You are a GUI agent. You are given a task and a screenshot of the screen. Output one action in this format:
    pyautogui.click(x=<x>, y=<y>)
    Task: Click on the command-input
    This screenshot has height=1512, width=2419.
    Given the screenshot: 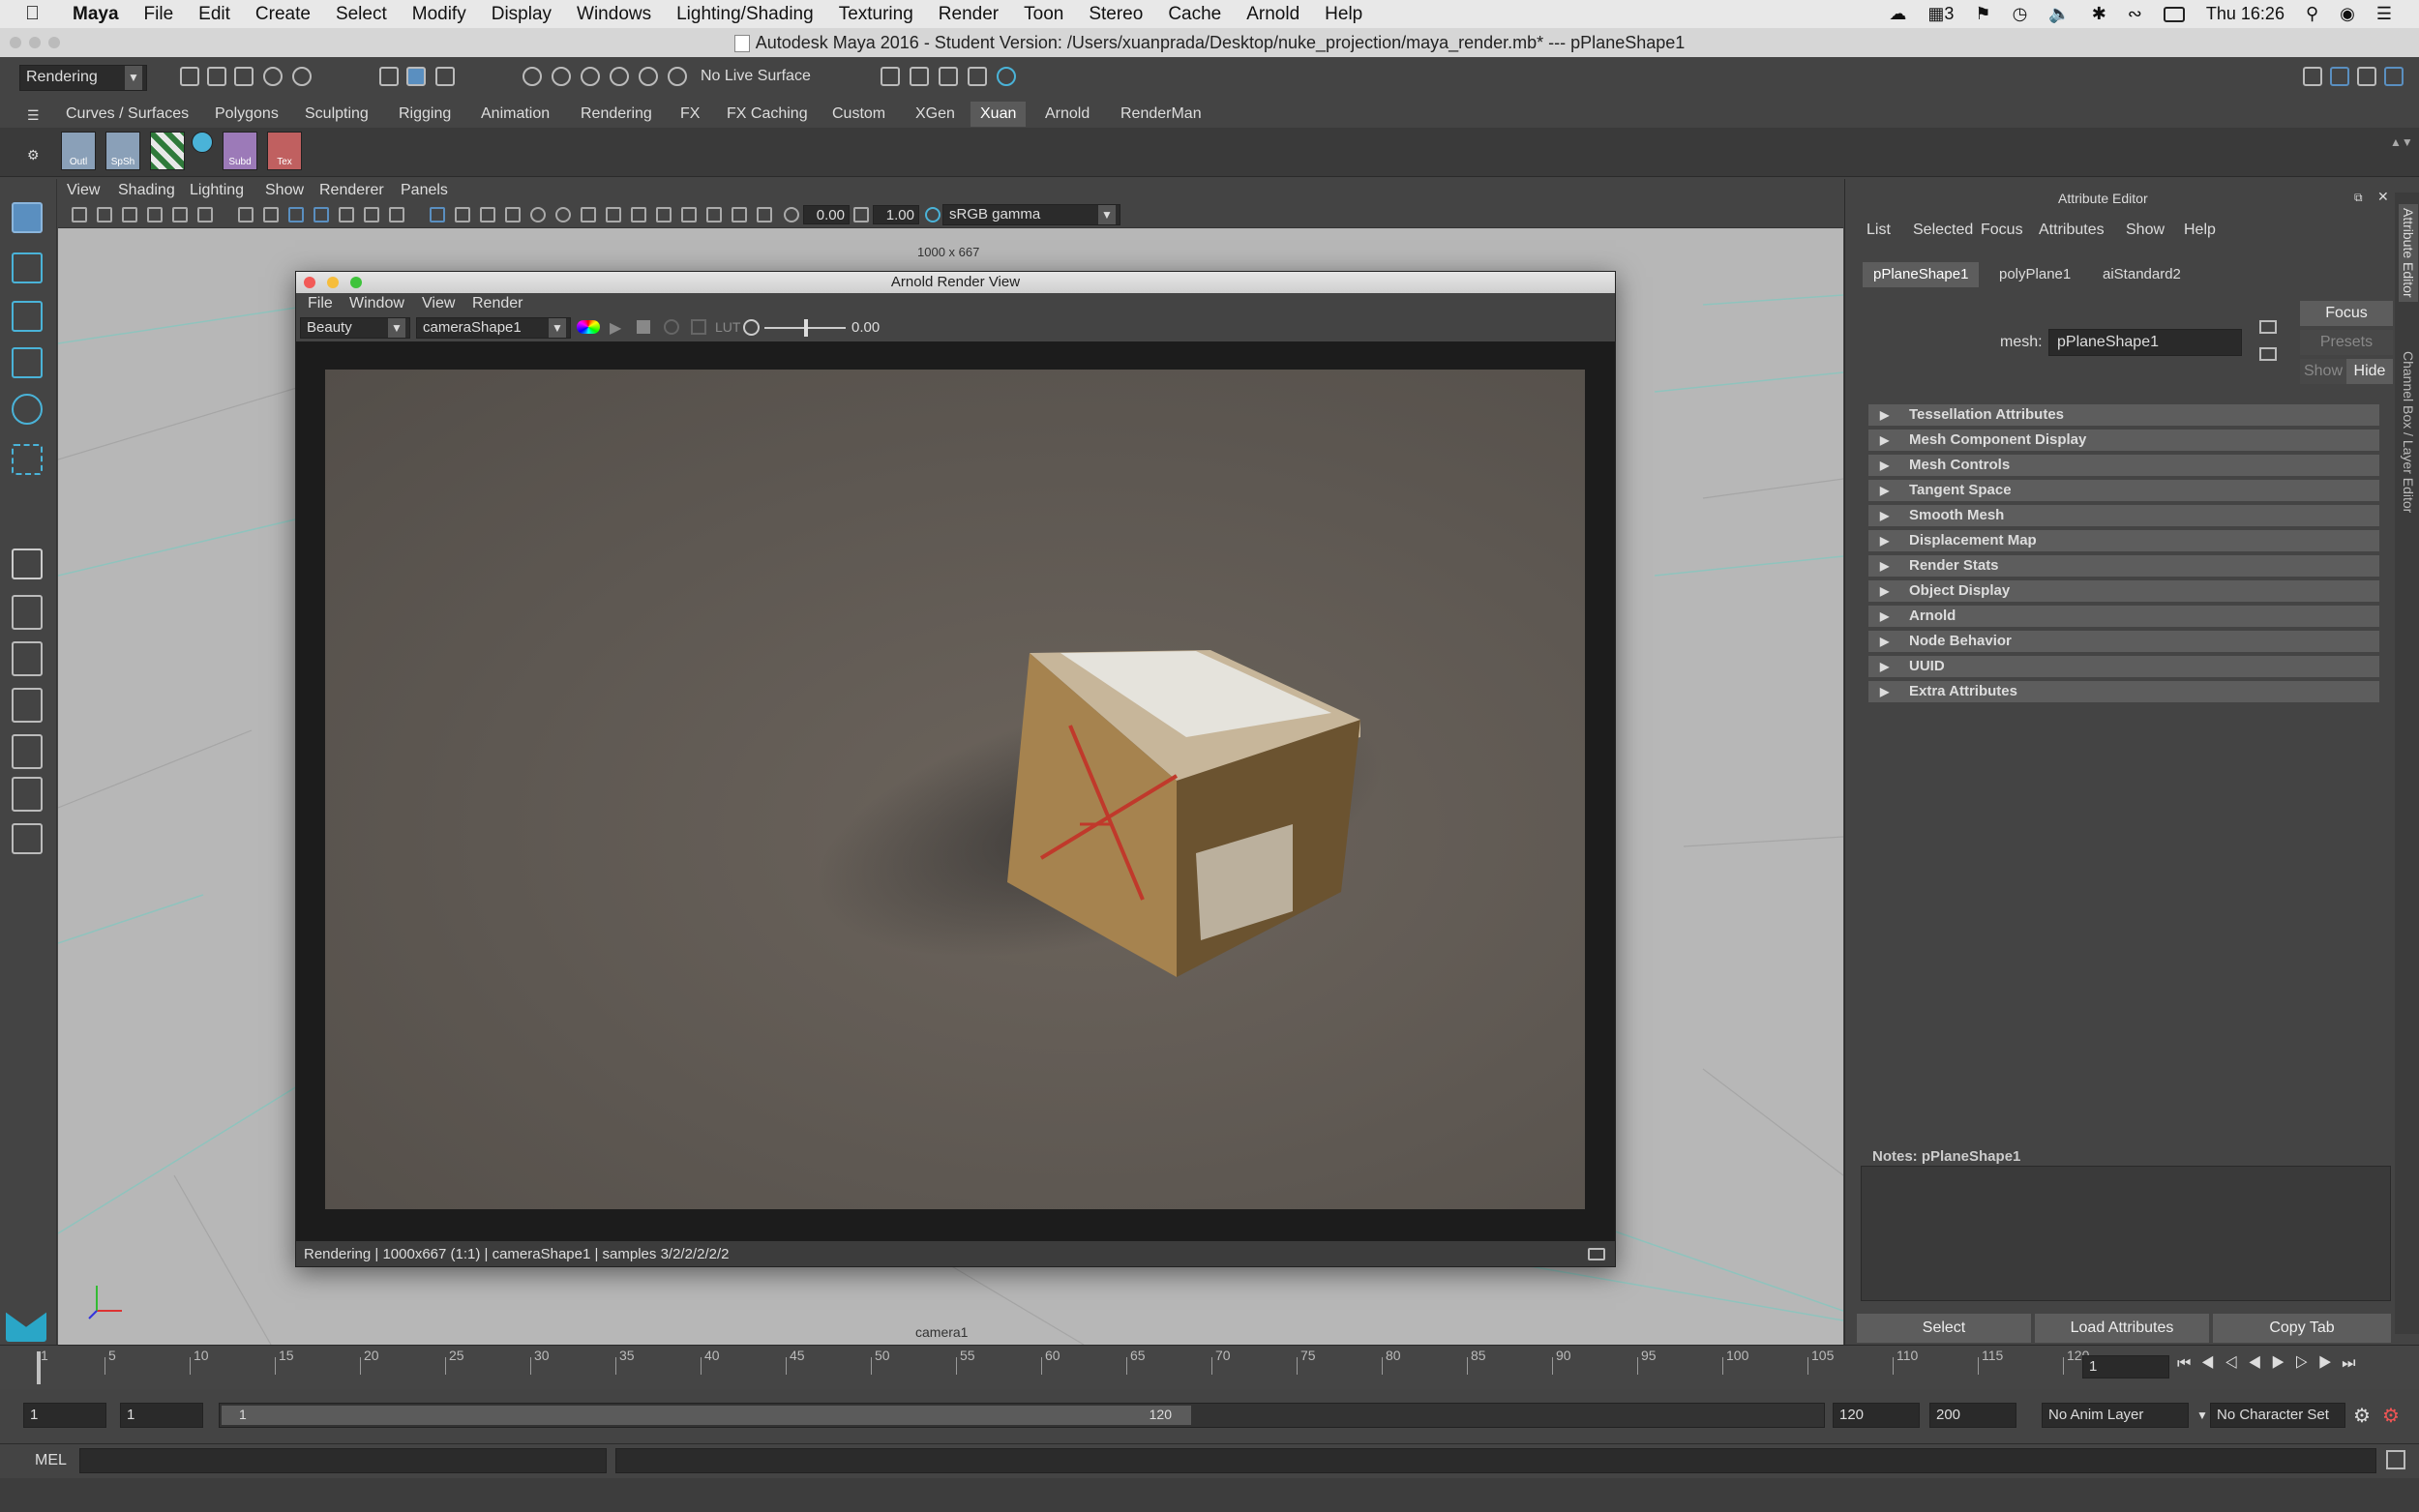 What is the action you would take?
    pyautogui.click(x=343, y=1460)
    